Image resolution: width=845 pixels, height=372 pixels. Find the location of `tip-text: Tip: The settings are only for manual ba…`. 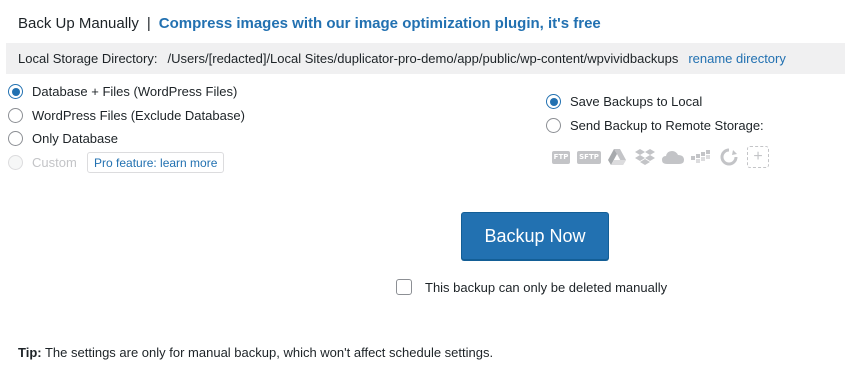

tip-text: Tip: The settings are only for manual ba… is located at coordinates (255, 352).